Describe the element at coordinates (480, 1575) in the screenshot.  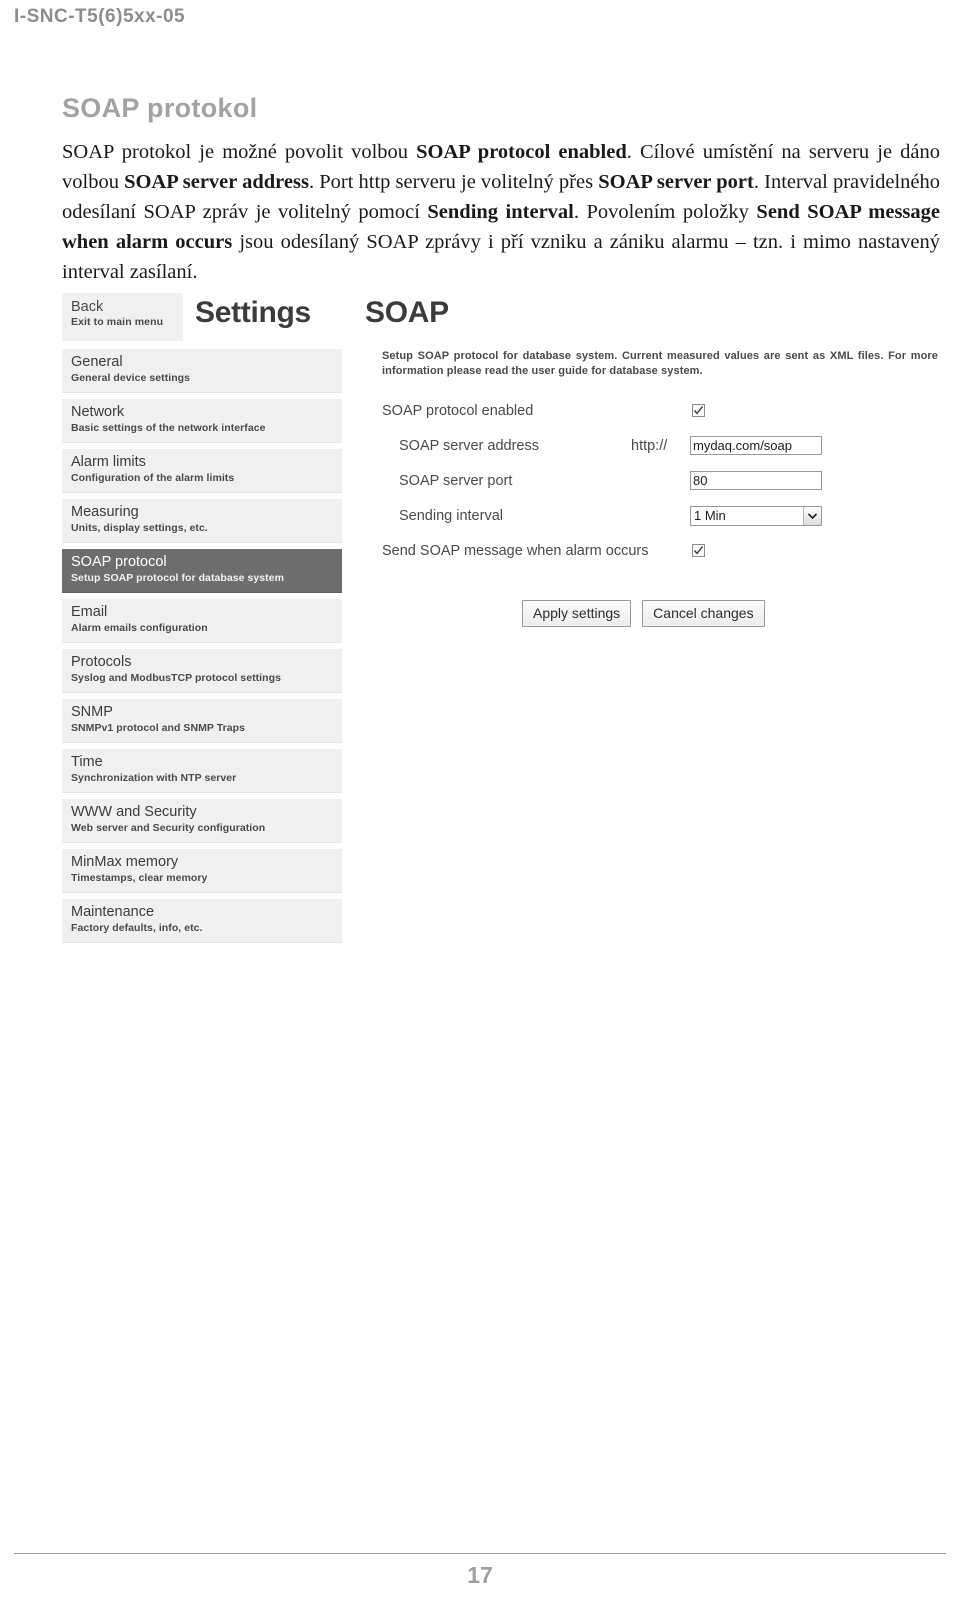
I see `page-number: 17` at that location.